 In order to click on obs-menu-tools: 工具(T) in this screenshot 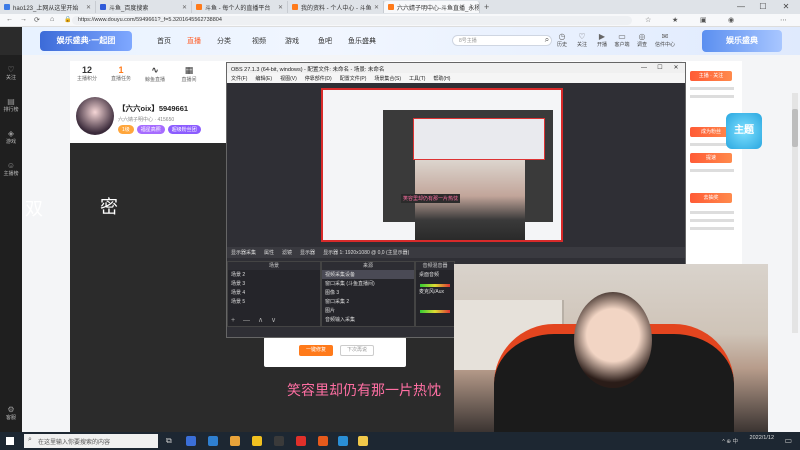, I will do `click(417, 78)`.